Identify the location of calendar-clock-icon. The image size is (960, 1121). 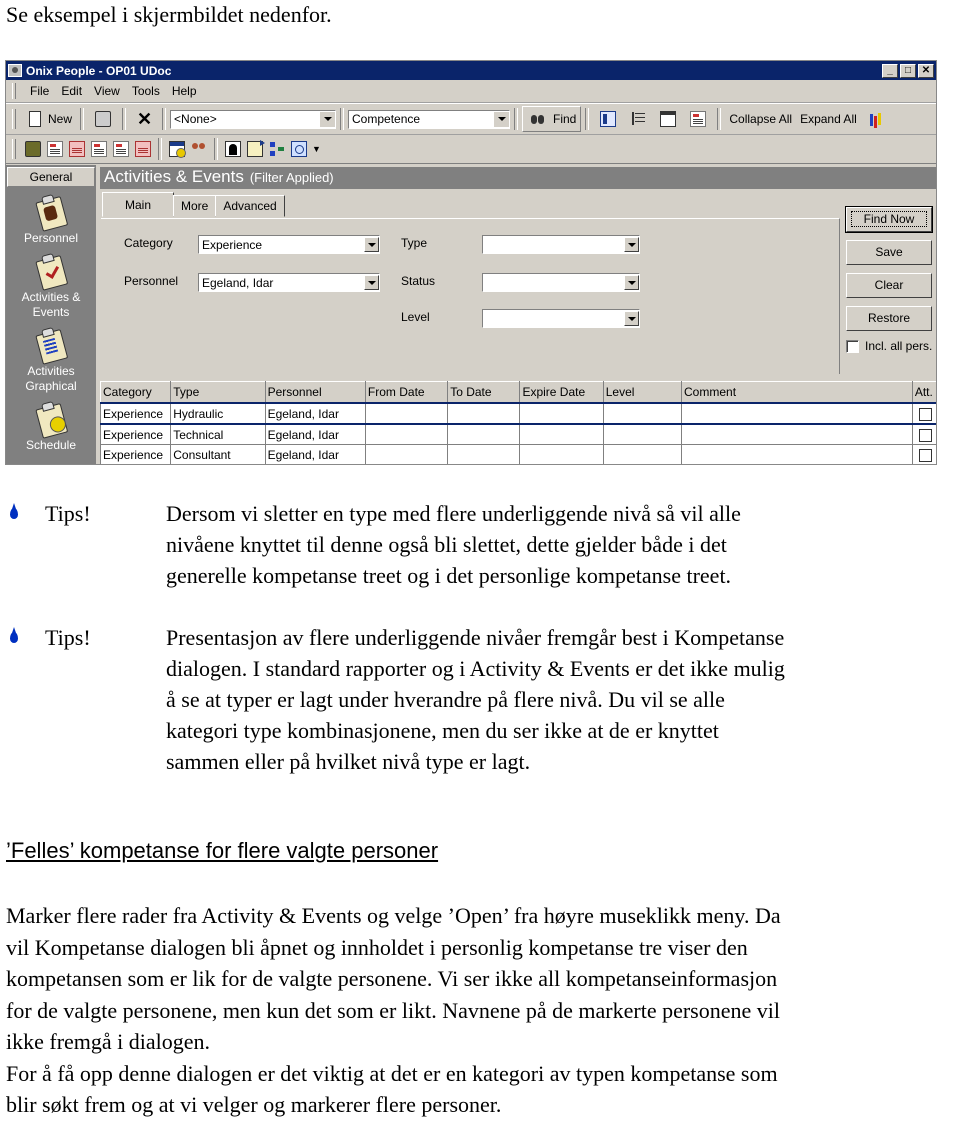
(177, 149).